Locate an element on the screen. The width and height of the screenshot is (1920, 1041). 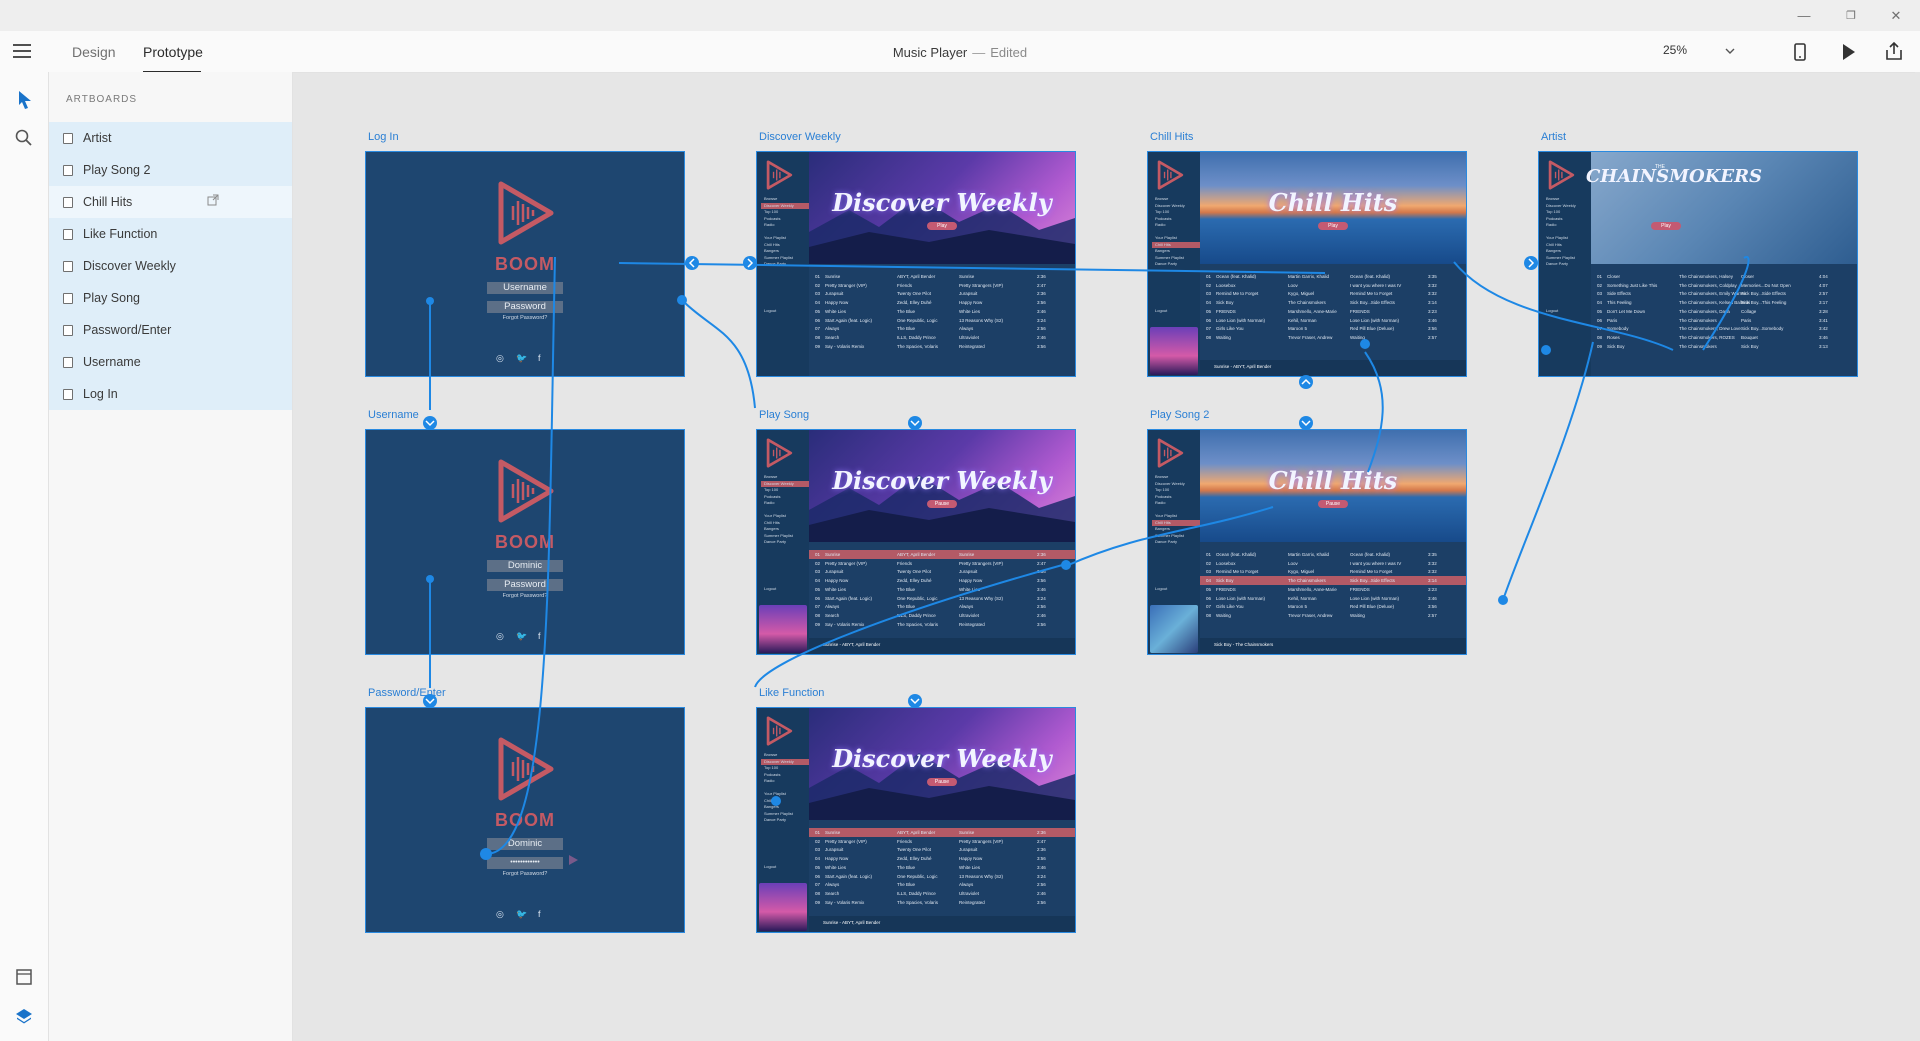
search-icon is located at coordinates (24, 138).